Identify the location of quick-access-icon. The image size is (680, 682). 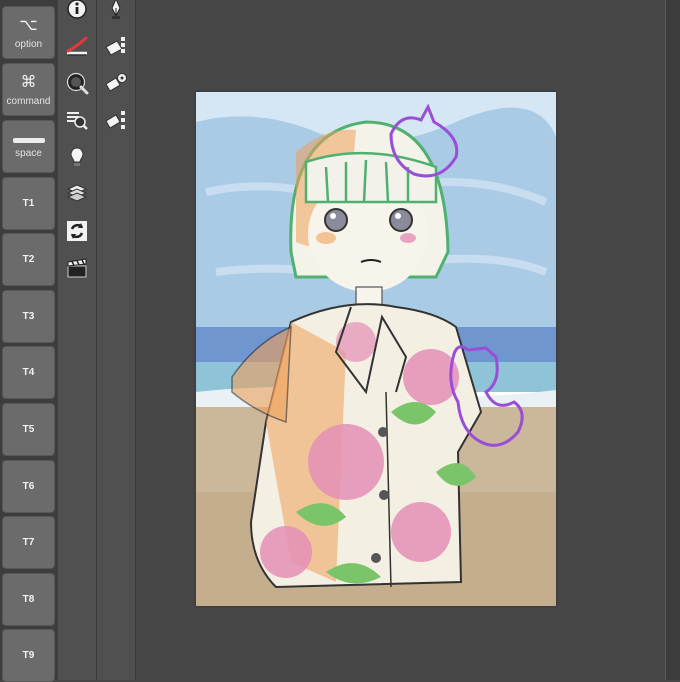
(77, 83).